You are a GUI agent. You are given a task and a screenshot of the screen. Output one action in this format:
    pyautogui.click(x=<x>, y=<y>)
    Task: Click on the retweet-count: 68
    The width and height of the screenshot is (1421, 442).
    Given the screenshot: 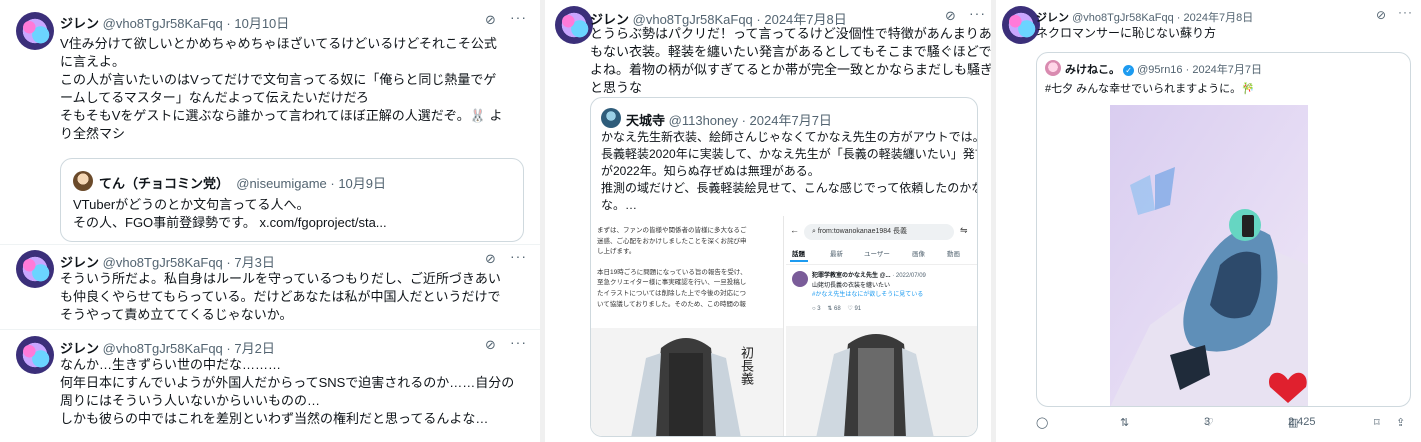 What is the action you would take?
    pyautogui.click(x=837, y=309)
    